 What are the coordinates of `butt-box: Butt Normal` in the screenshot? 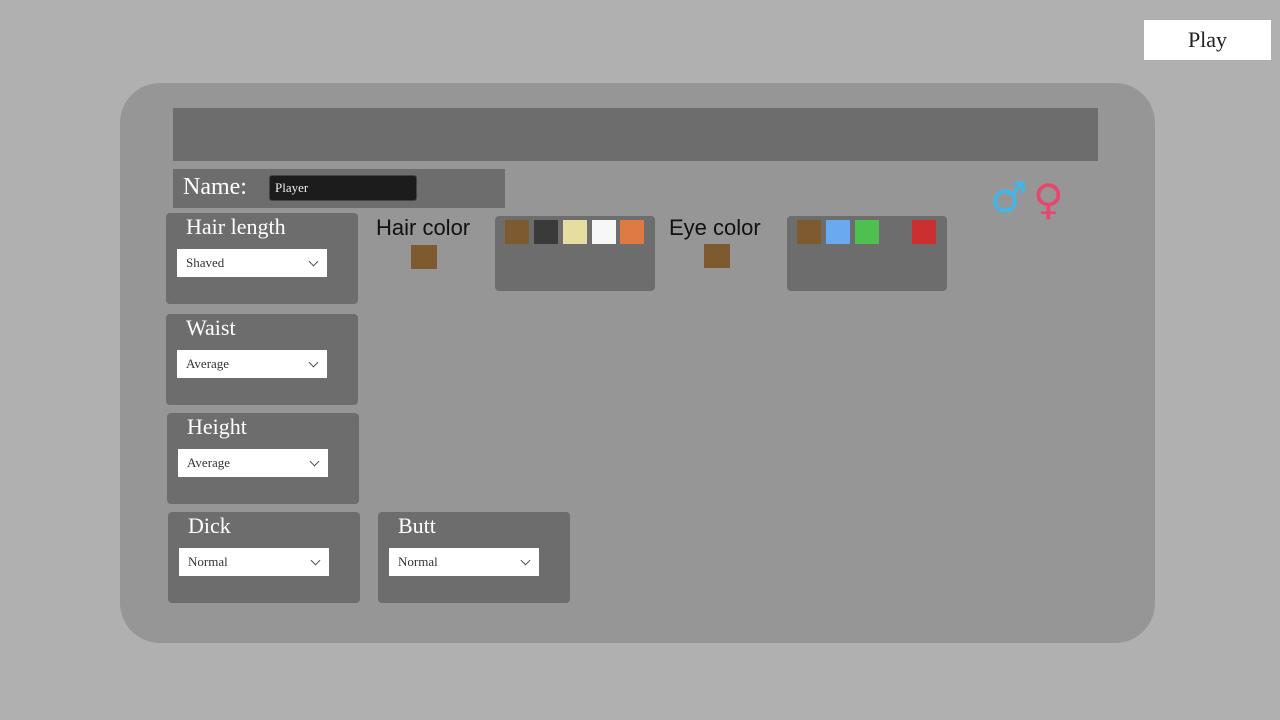 It's located at (474, 557).